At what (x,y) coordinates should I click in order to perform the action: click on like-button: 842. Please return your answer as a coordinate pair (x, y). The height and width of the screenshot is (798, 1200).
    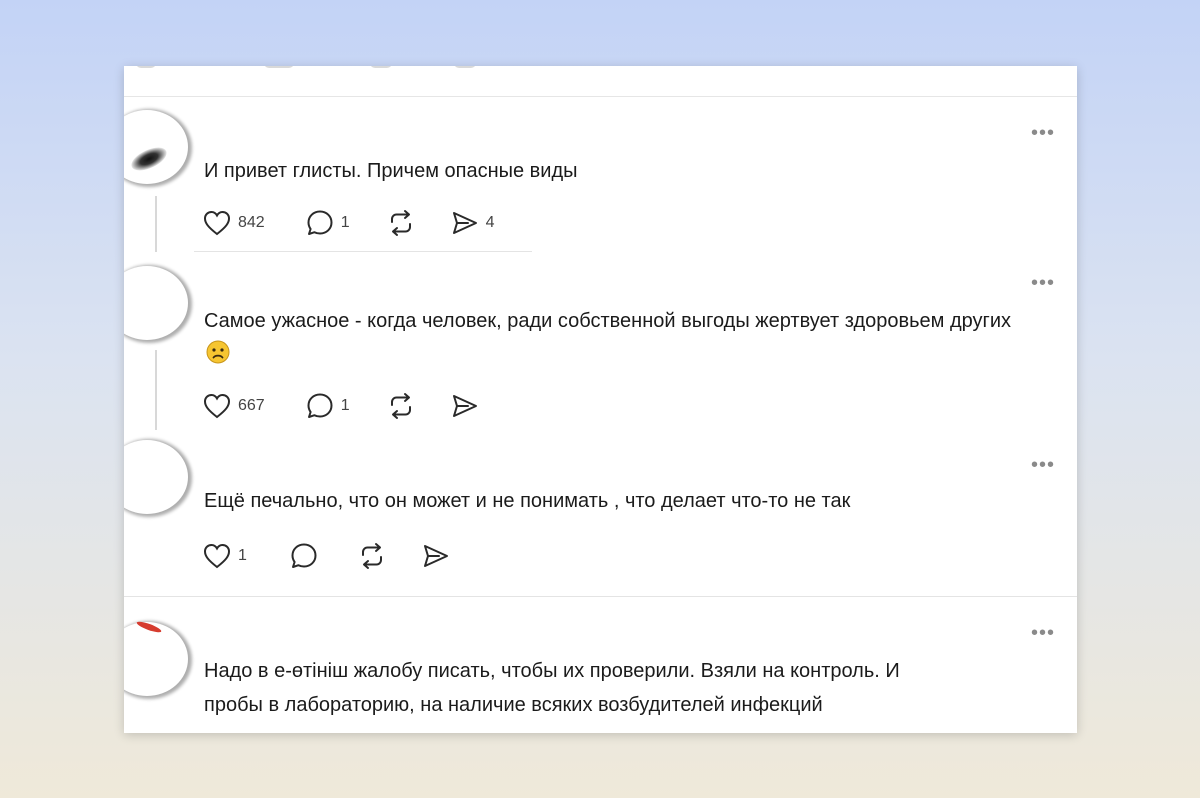
    Looking at the image, I should click on (233, 223).